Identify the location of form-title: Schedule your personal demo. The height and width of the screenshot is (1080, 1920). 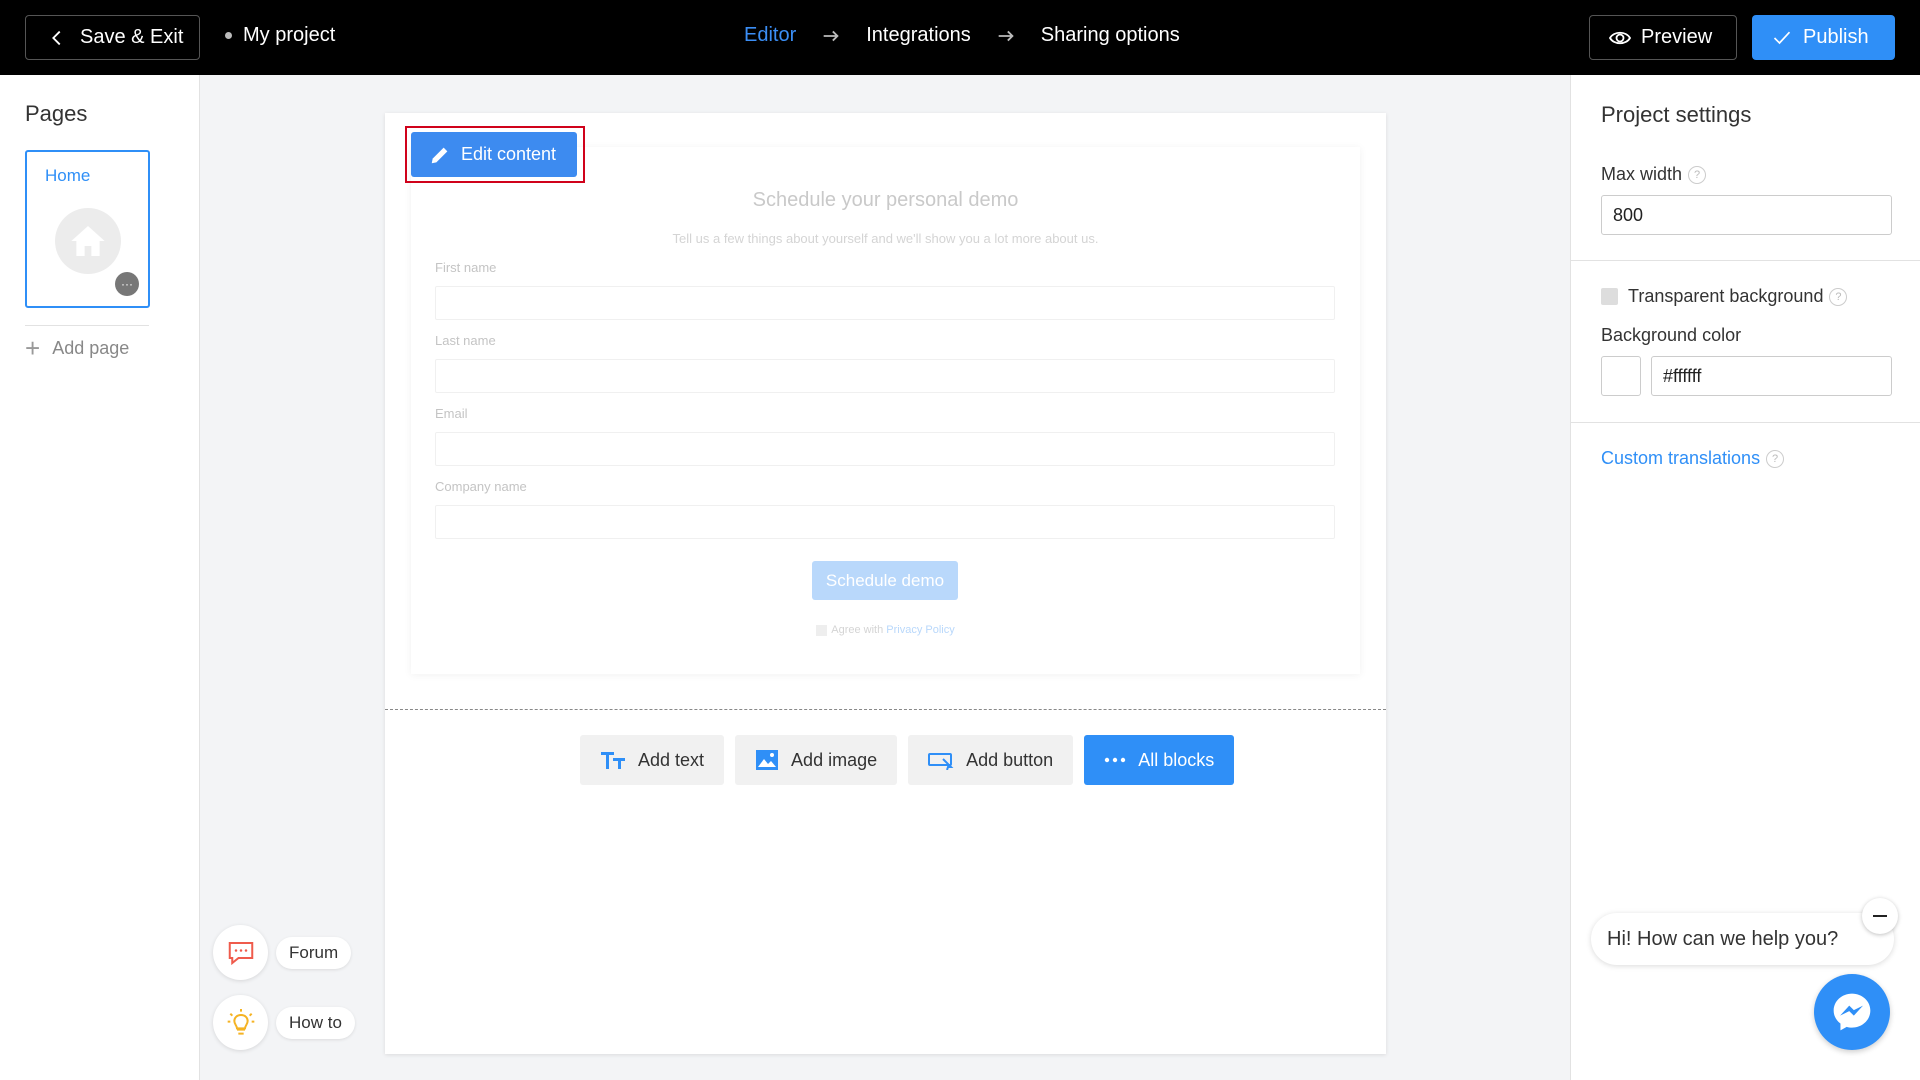
(885, 200).